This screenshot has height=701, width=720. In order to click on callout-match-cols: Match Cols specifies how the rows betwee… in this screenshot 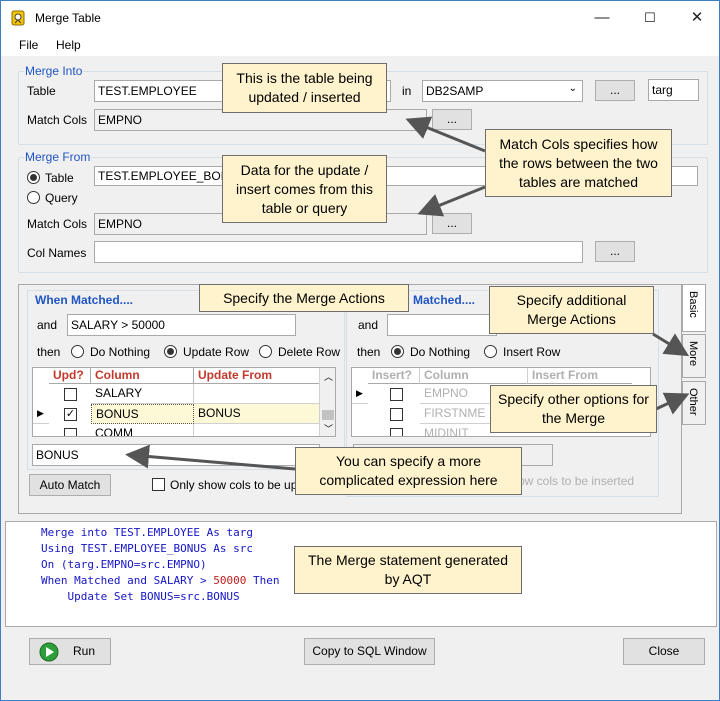, I will do `click(578, 163)`.